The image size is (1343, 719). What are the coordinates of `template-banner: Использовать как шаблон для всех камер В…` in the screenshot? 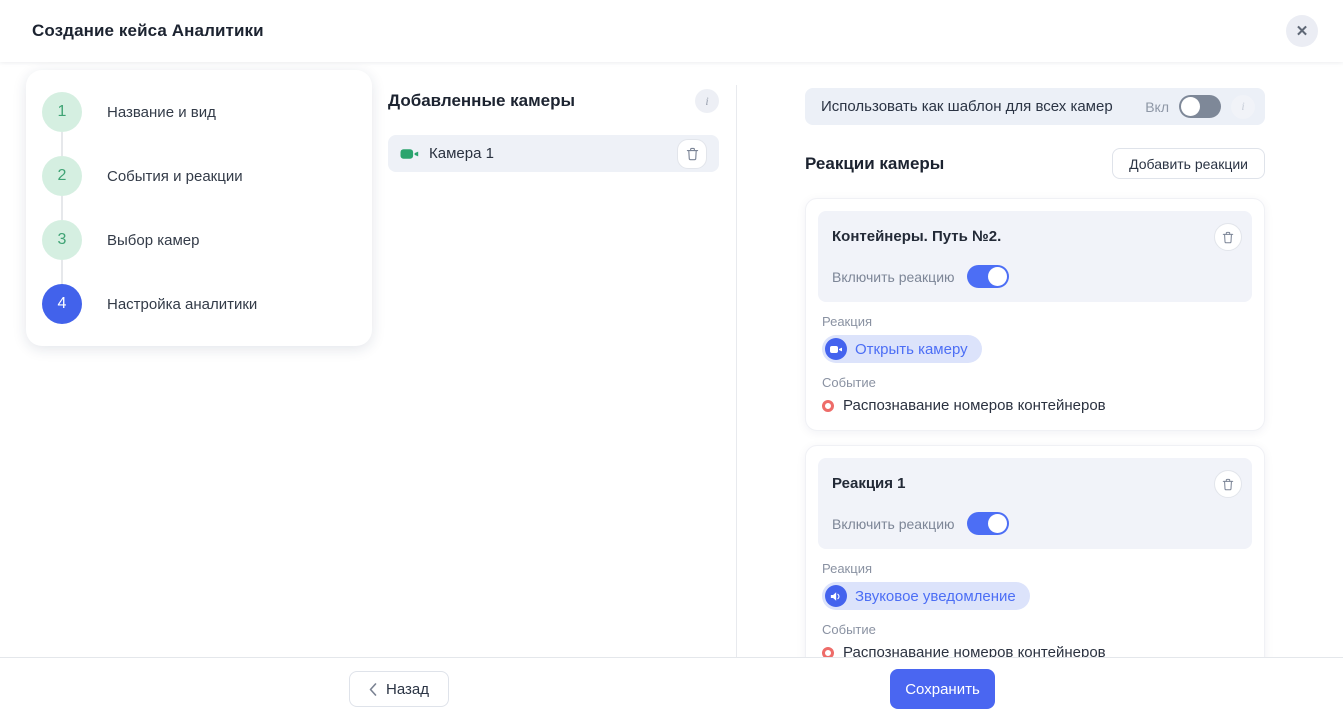 It's located at (1035, 106).